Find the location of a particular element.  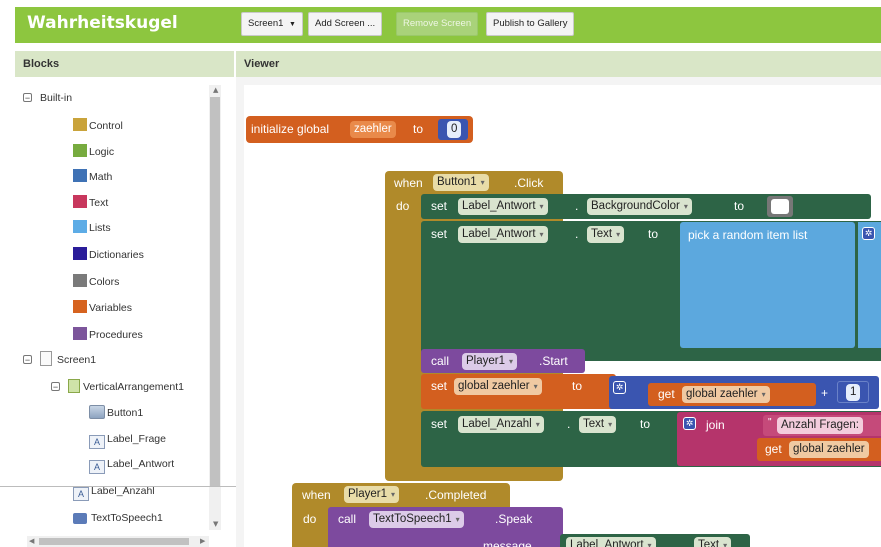

property-dropdown-label: Text is located at coordinates (602, 234).